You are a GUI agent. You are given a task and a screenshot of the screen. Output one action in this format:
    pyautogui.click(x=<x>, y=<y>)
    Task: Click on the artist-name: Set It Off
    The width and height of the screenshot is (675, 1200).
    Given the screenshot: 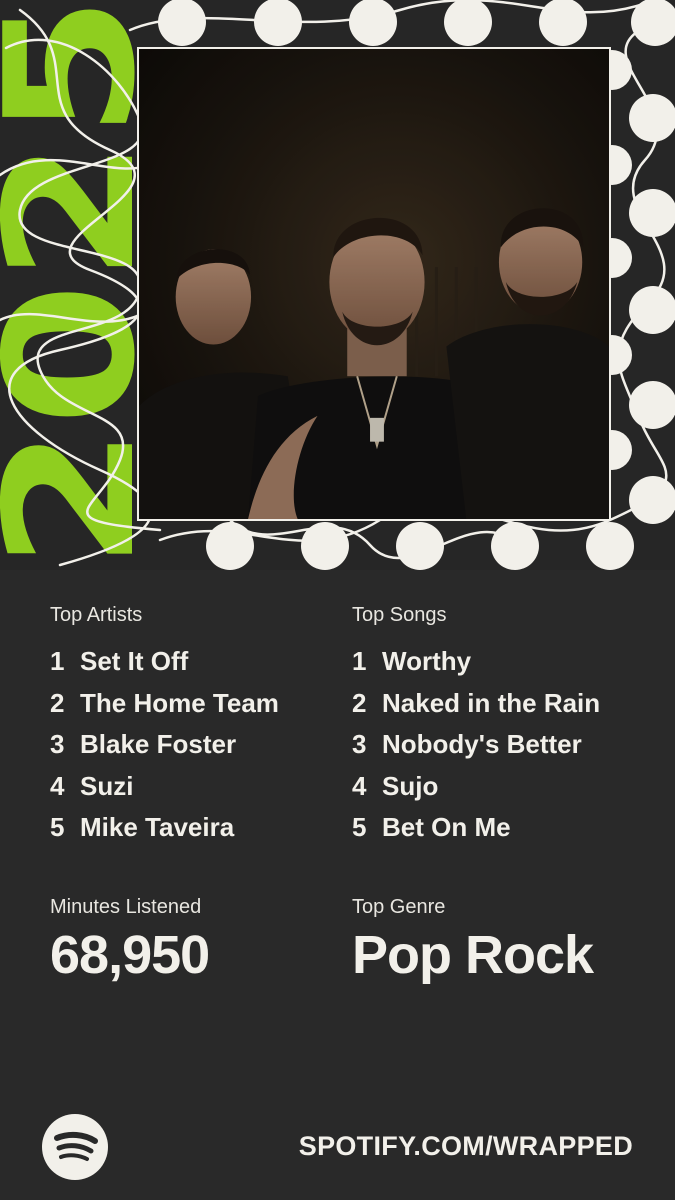 What is the action you would take?
    pyautogui.click(x=134, y=661)
    